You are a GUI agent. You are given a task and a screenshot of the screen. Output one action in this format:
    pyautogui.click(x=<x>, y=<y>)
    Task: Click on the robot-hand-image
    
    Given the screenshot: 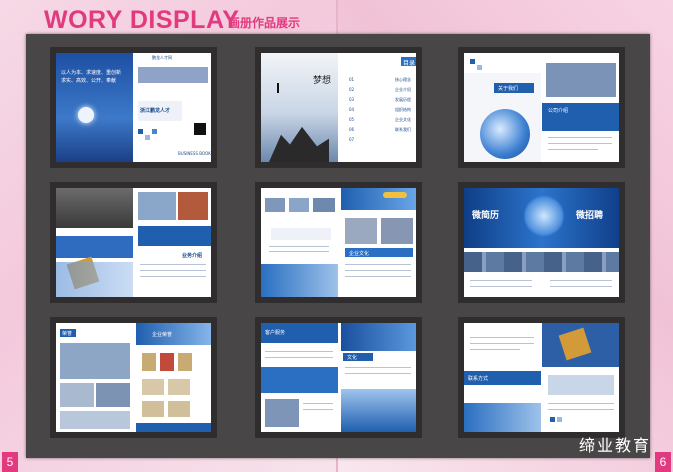 What is the action you would take?
    pyautogui.click(x=544, y=216)
    